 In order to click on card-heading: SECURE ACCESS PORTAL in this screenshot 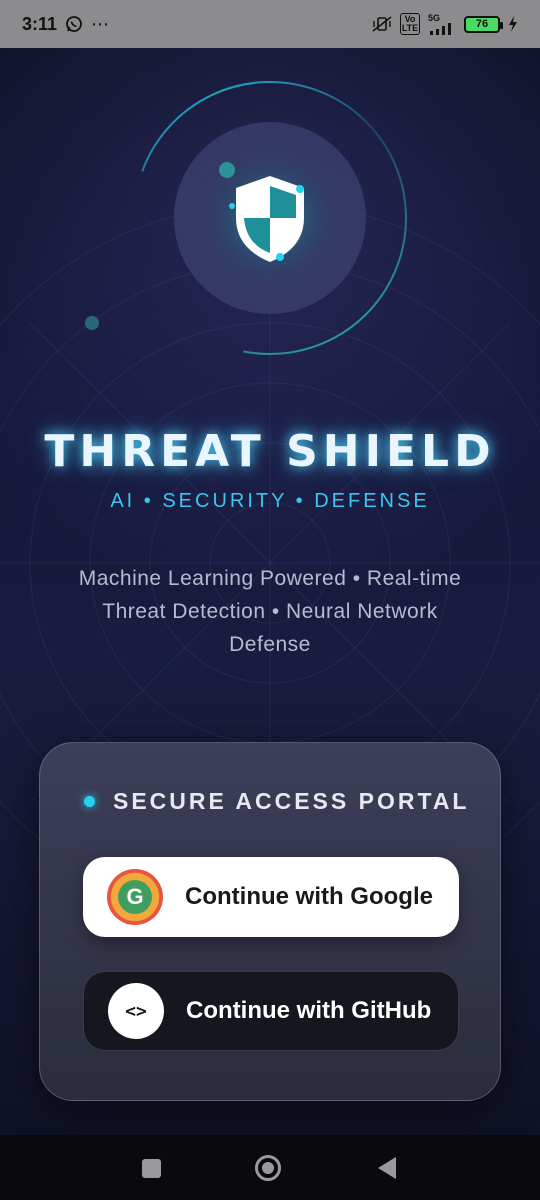, I will do `click(276, 801)`.